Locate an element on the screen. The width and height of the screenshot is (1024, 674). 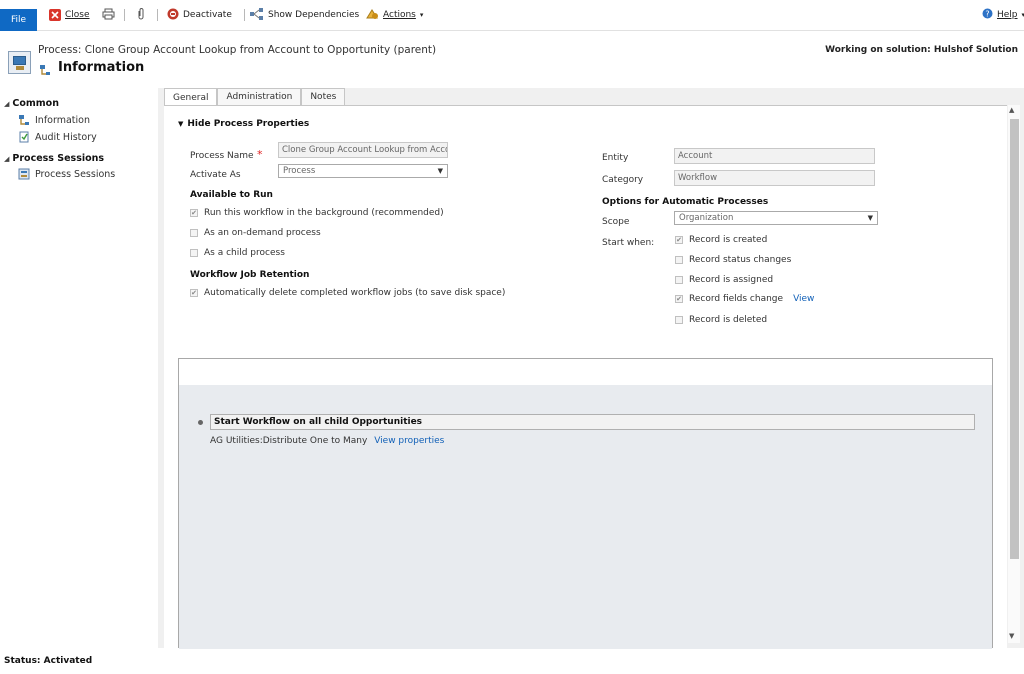
file-button: File is located at coordinates (18, 20).